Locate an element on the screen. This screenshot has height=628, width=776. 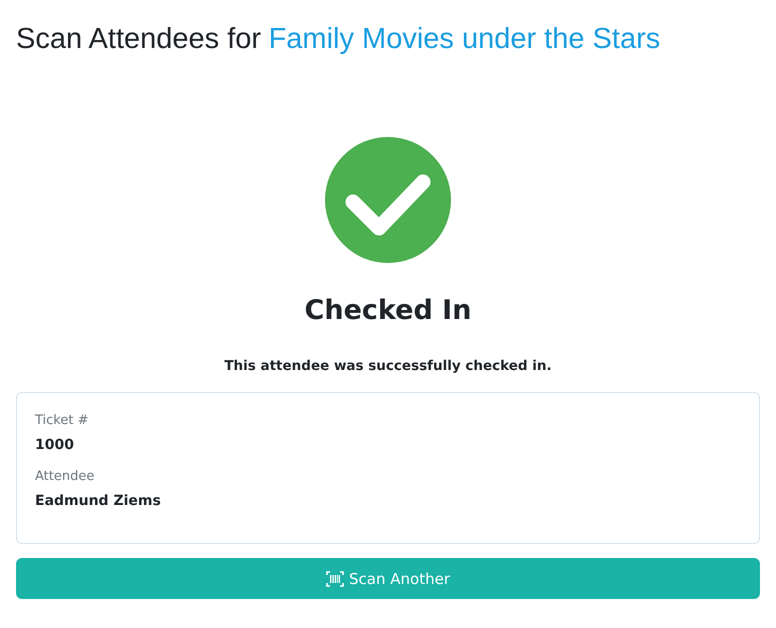
detail-label: Attendee is located at coordinates (65, 477).